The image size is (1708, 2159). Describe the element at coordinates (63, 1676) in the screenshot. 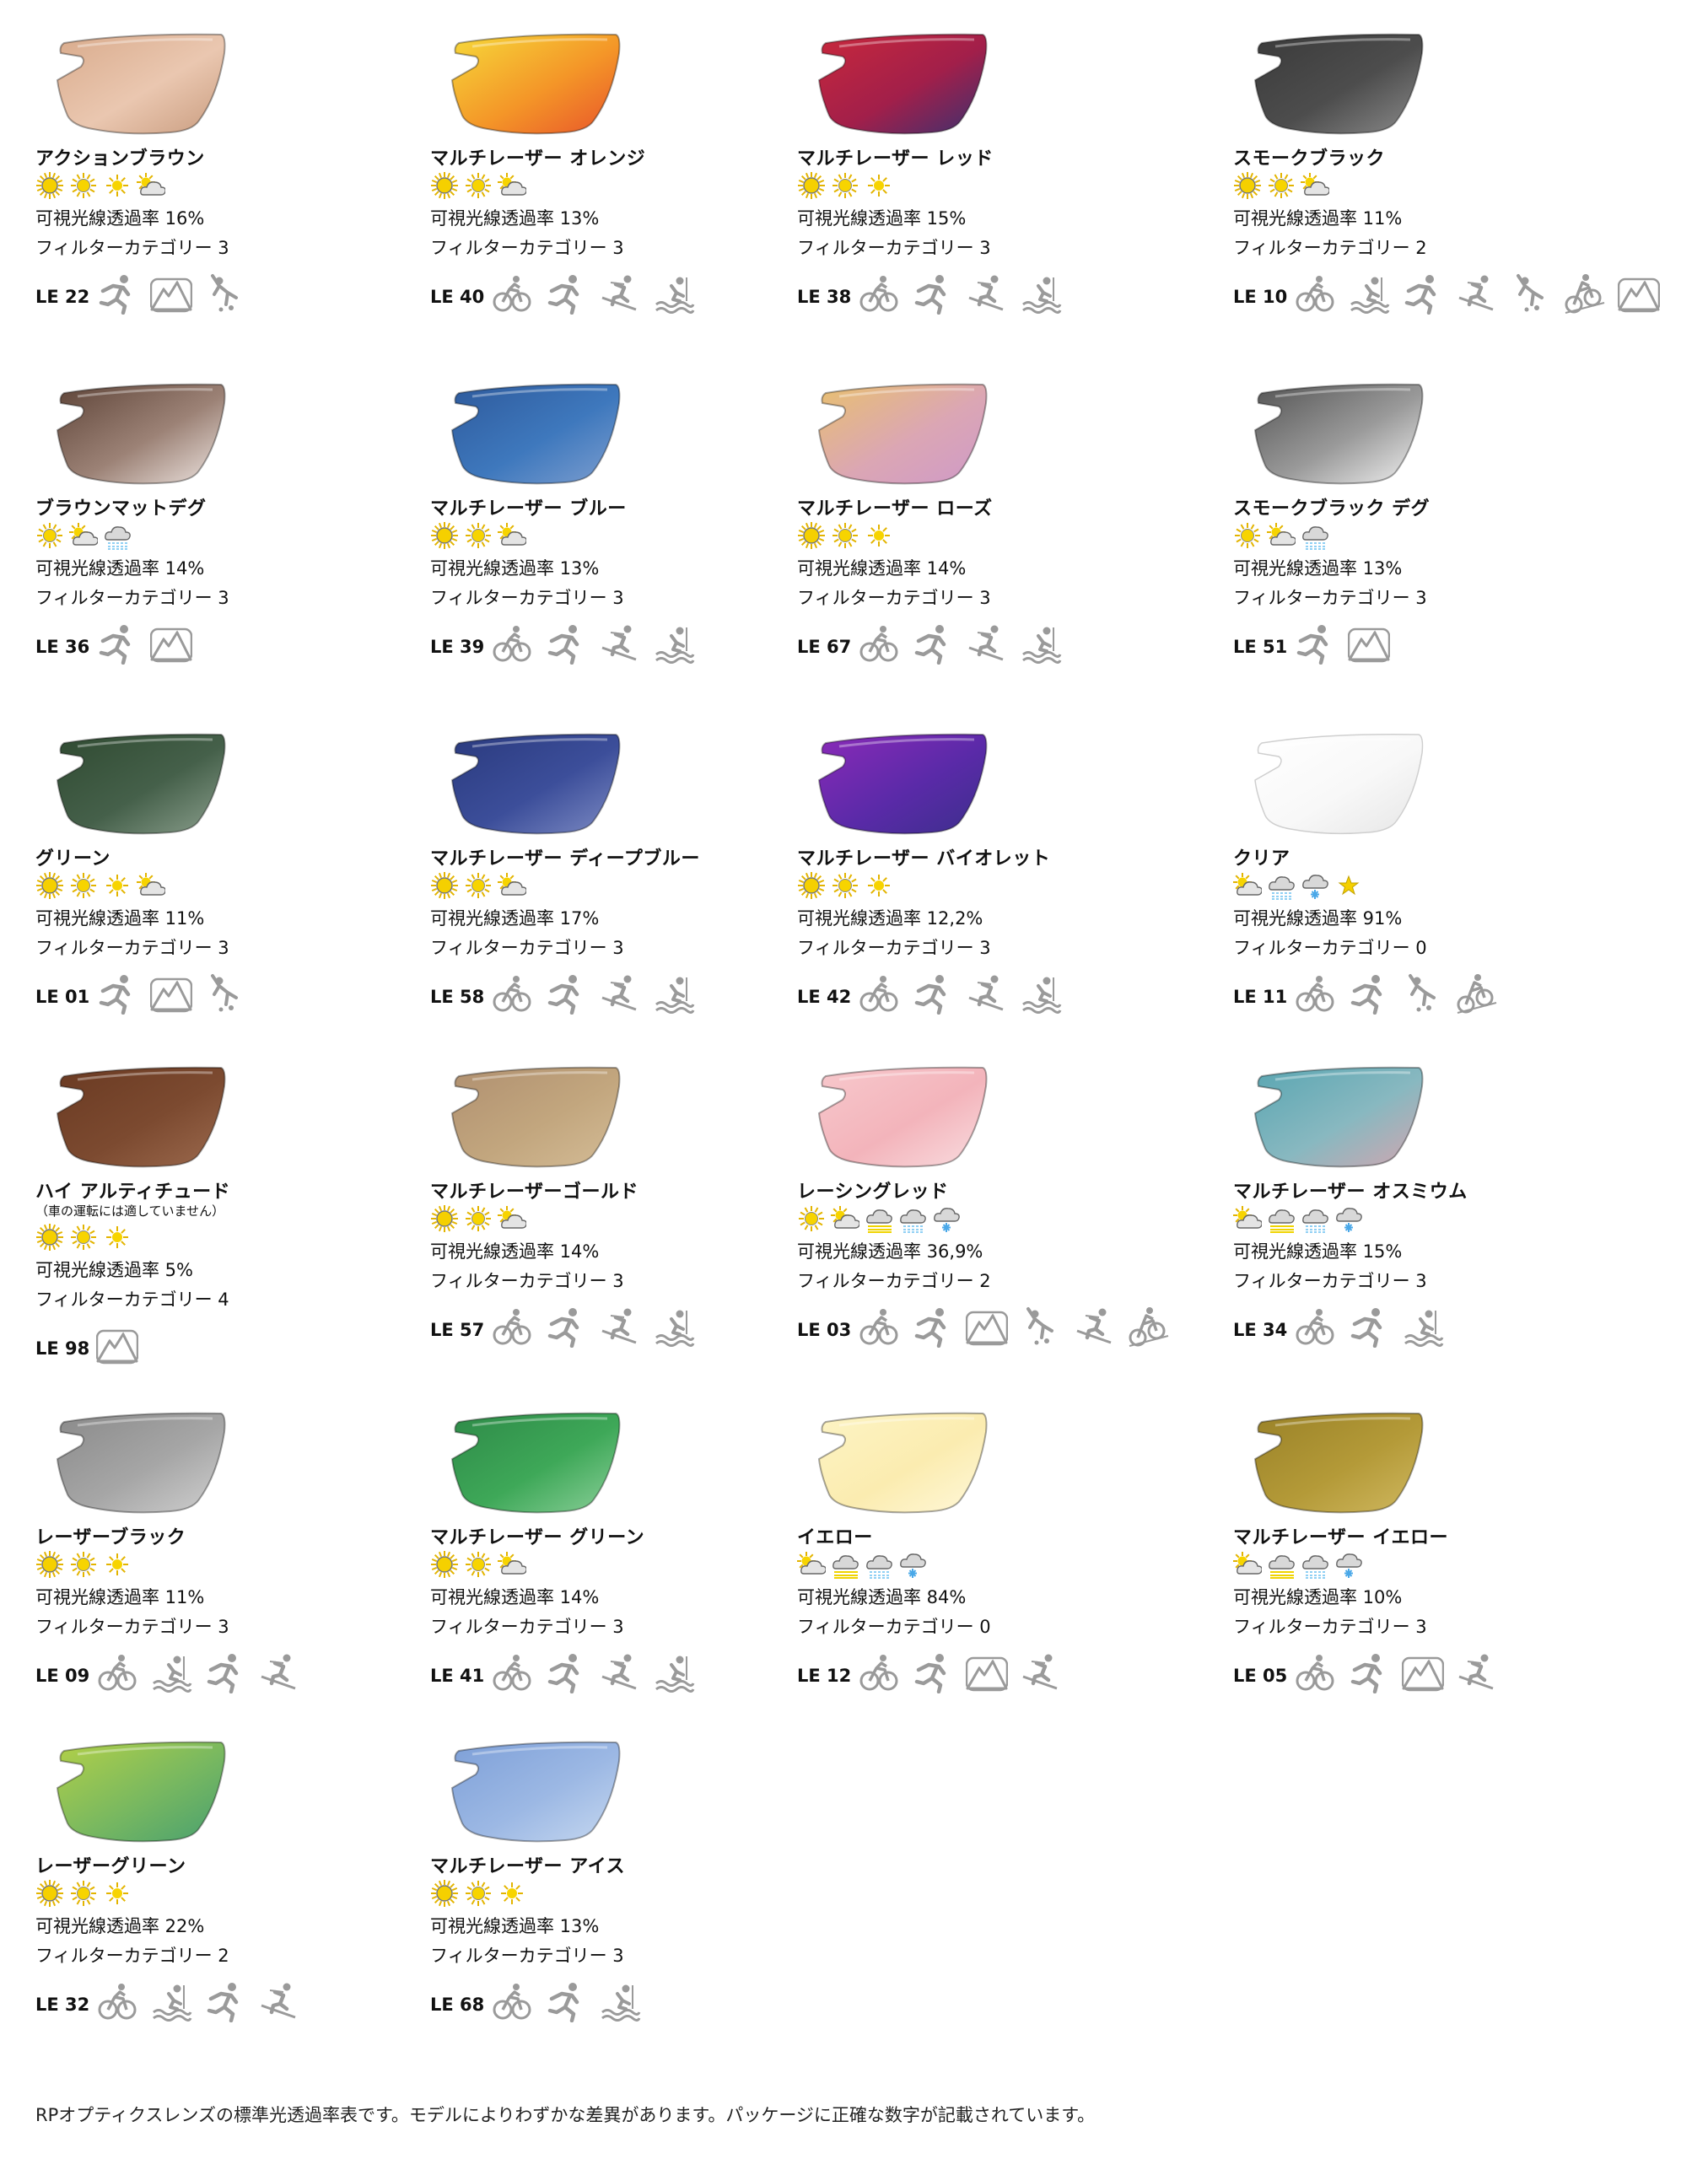

I see `lens-code: LE 09` at that location.